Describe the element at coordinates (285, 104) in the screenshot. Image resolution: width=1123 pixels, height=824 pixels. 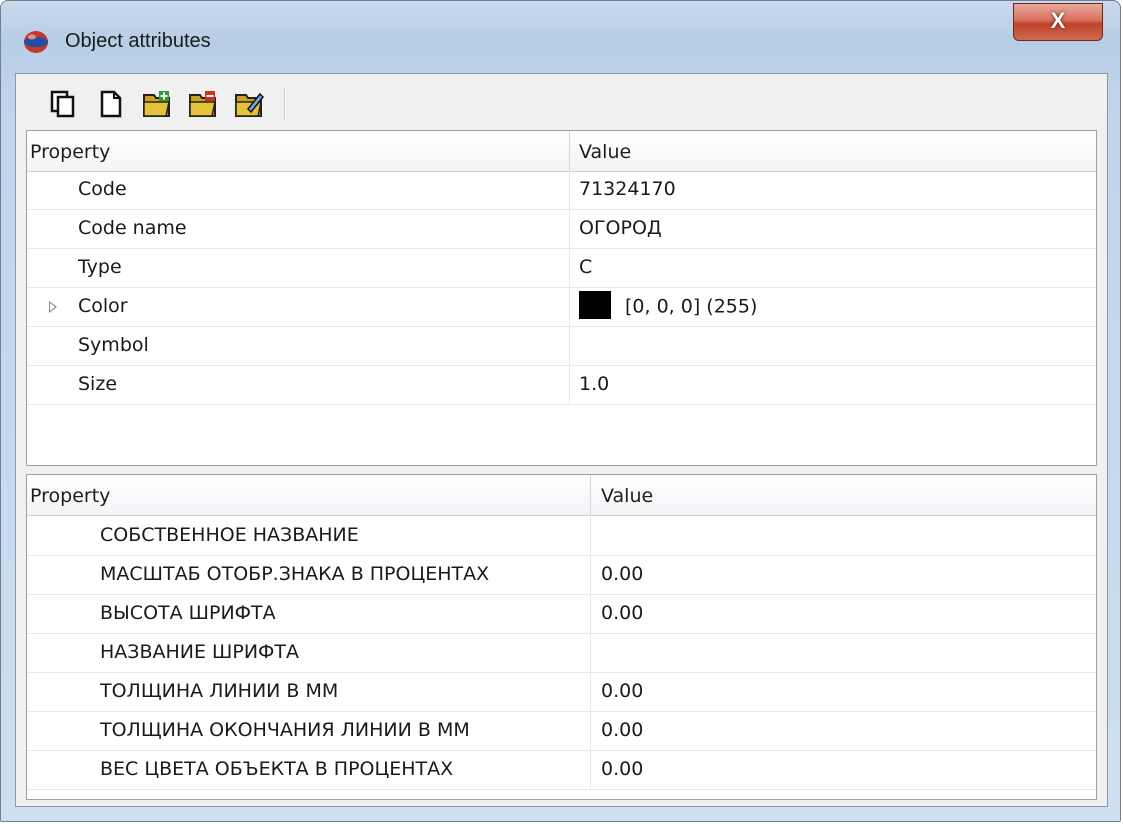
I see `toolbar-separator` at that location.